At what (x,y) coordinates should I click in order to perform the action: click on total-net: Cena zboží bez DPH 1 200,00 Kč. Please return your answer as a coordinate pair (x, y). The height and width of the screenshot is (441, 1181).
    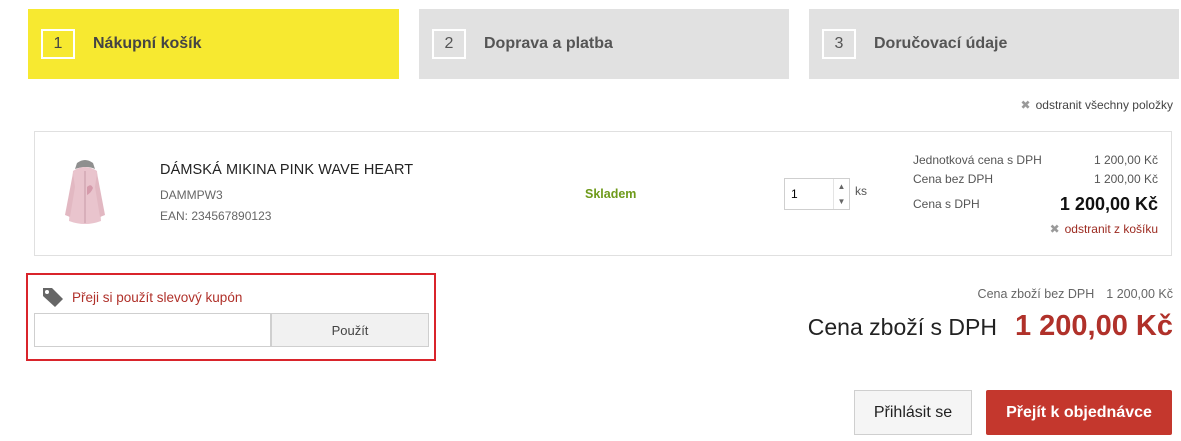
    Looking at the image, I should click on (1075, 294).